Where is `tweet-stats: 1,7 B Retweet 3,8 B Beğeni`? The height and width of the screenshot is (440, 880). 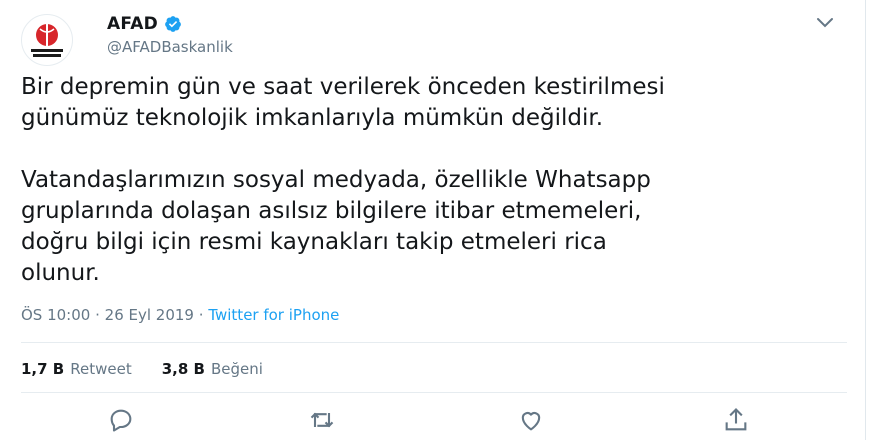
tweet-stats: 1,7 B Retweet 3,8 B Beğeni is located at coordinates (157, 369).